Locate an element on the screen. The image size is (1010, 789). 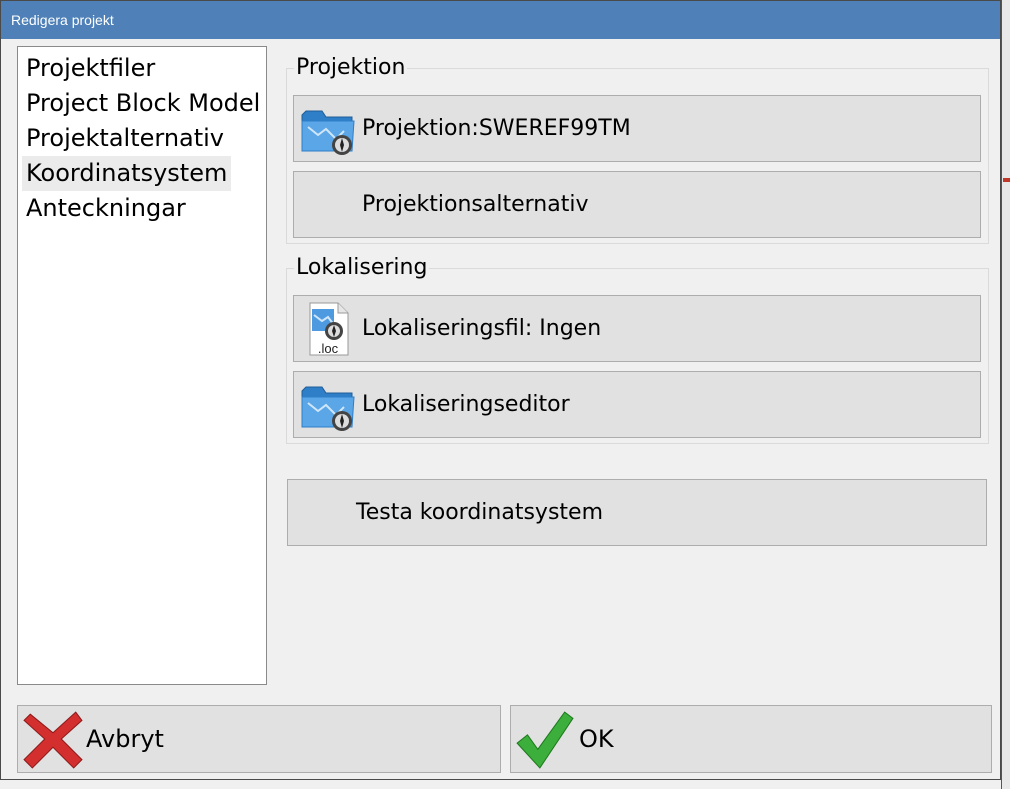
nav-item-label: Projektfiler is located at coordinates (91, 68).